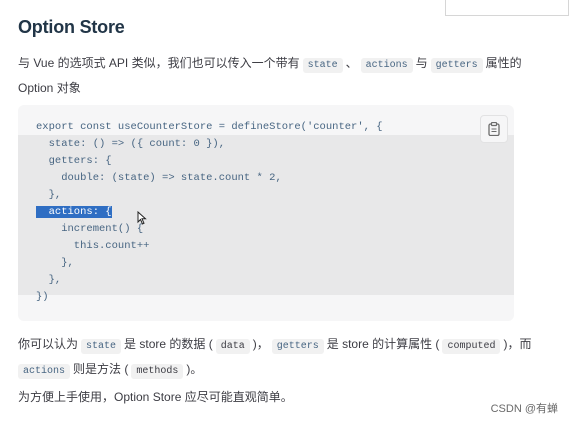  I want to click on copy-code-button, so click(494, 129).